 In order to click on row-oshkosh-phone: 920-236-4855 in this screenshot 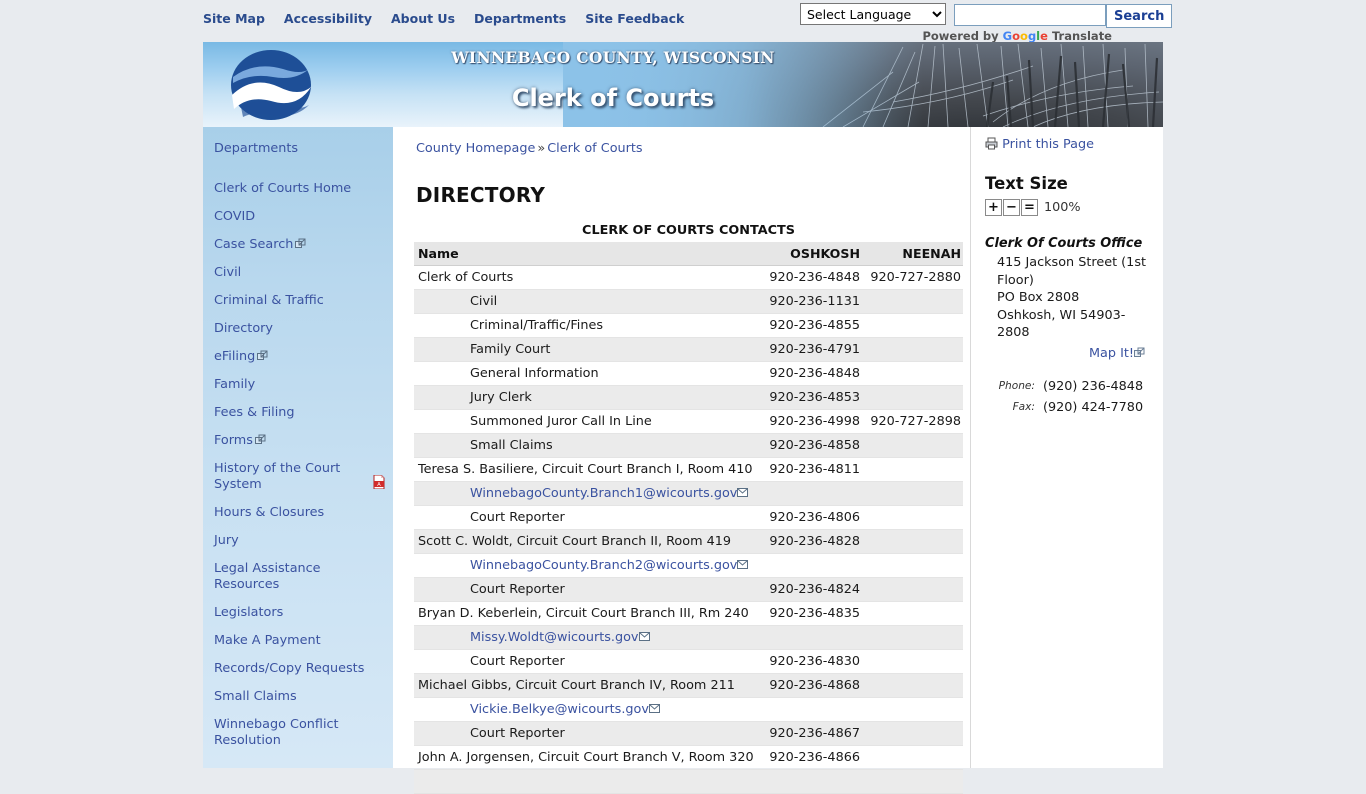, I will do `click(811, 325)`.